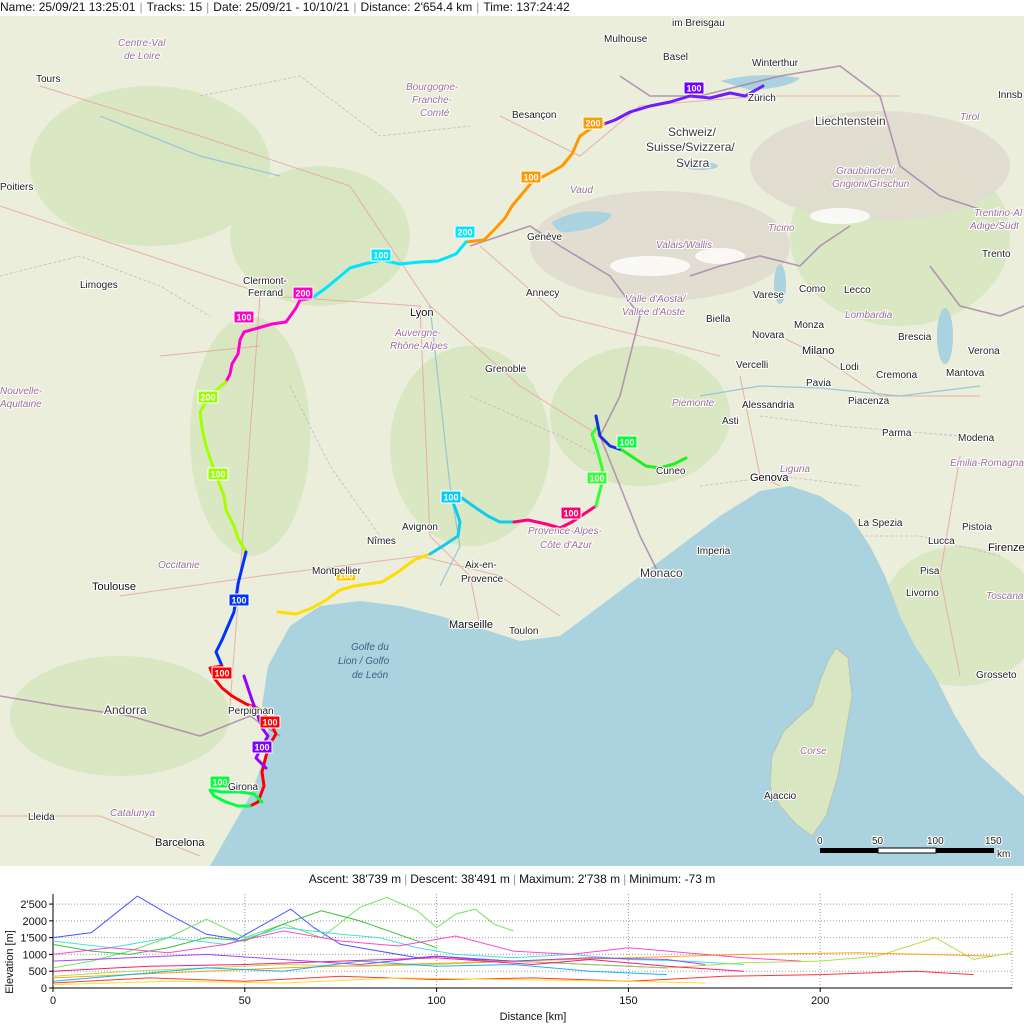 Image resolution: width=1024 pixels, height=1029 pixels. I want to click on city-label: Lecco, so click(857, 290).